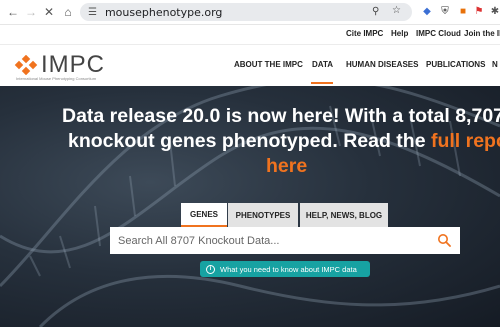 Image resolution: width=500 pixels, height=327 pixels. Describe the element at coordinates (250, 34) in the screenshot. I see `utility-links-bar: Cite IMPC Help IMPC Cloud Join the IMPC` at that location.